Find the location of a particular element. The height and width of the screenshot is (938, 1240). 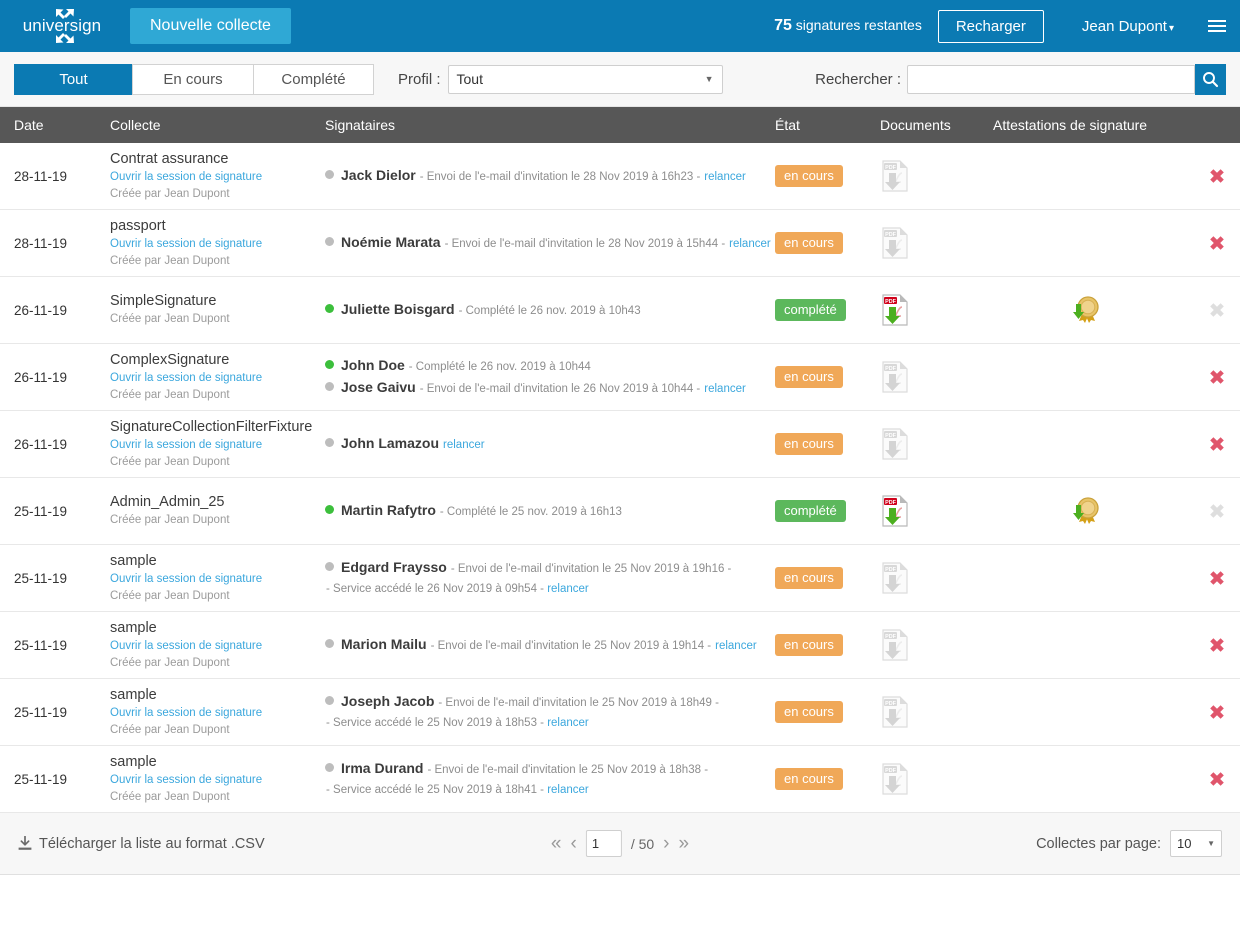

user-menu: Jean Dupont ▾ is located at coordinates (1128, 26).